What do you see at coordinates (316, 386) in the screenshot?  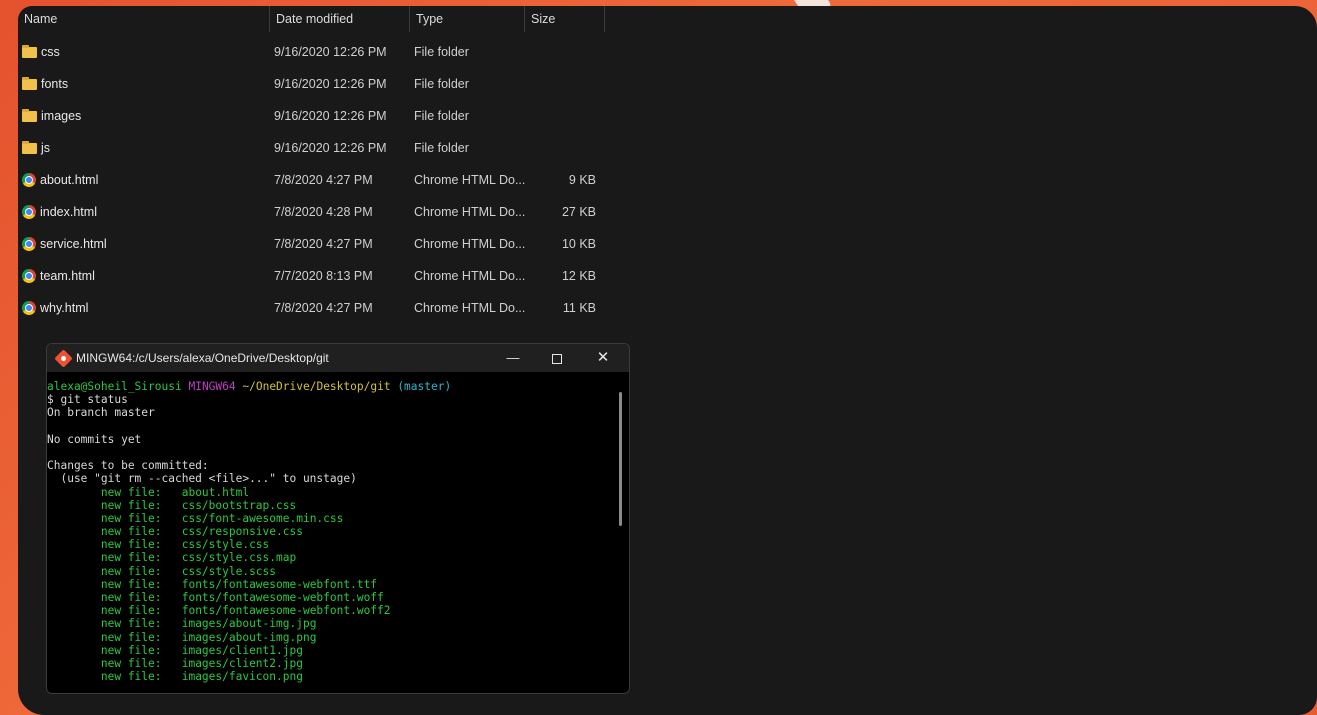 I see `prompt-path: ~/OneDrive/Desktop/git` at bounding box center [316, 386].